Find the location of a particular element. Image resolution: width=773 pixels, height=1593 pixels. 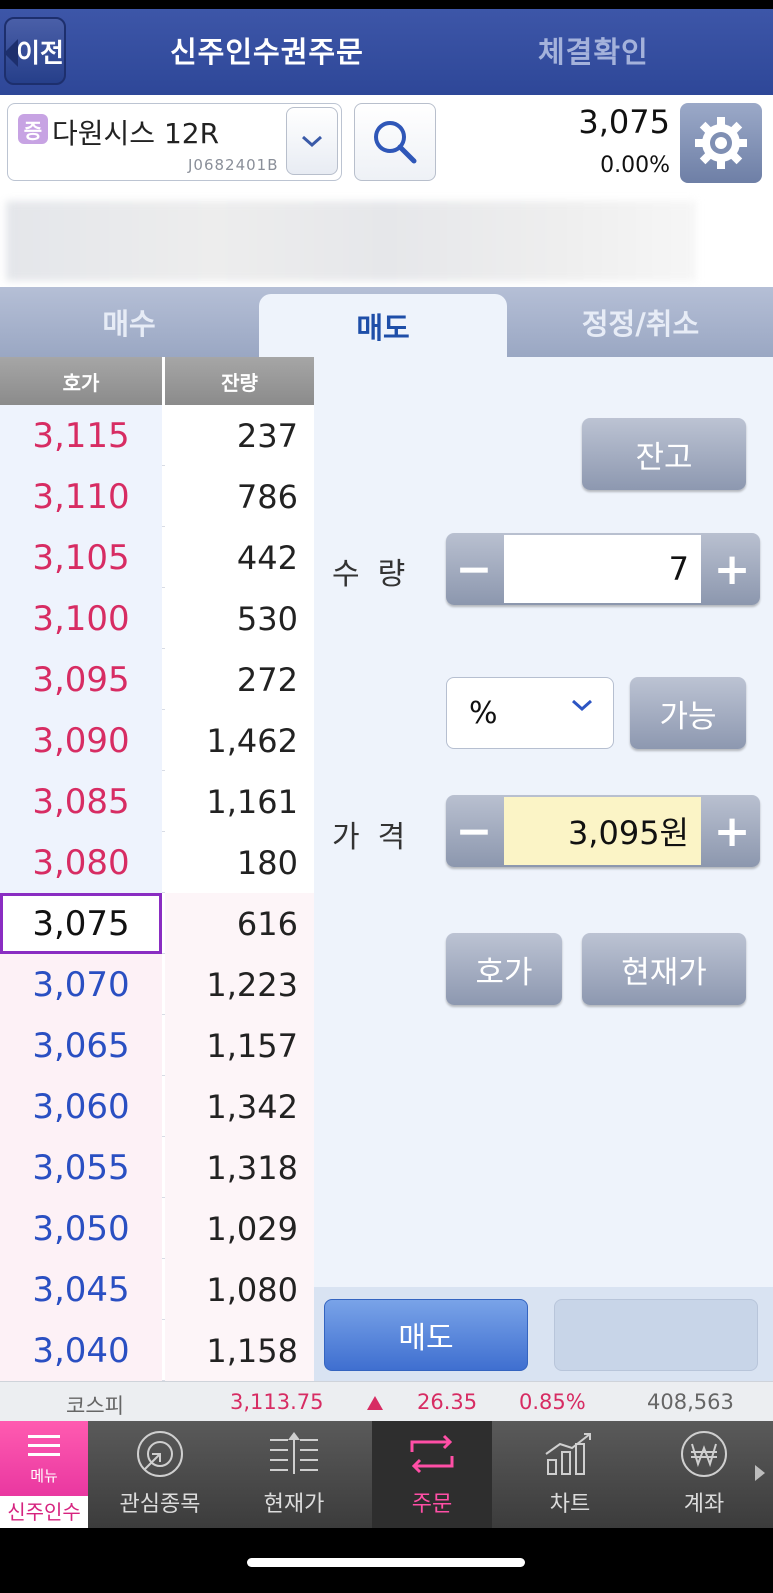

hoga-button: 호가 is located at coordinates (504, 969).